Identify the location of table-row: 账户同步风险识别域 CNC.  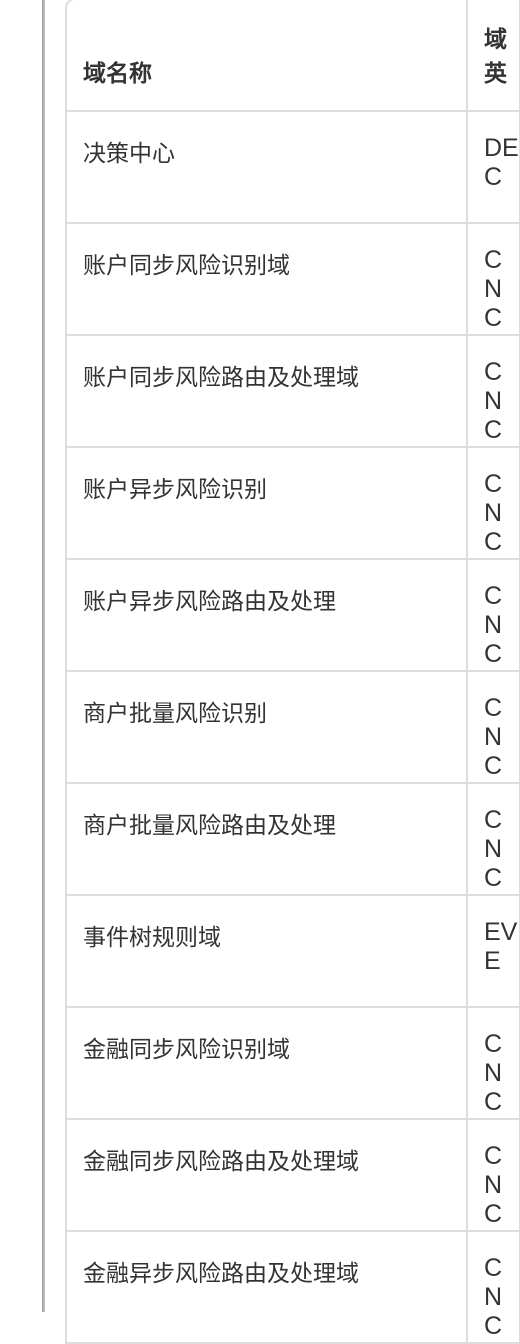
(293, 279).